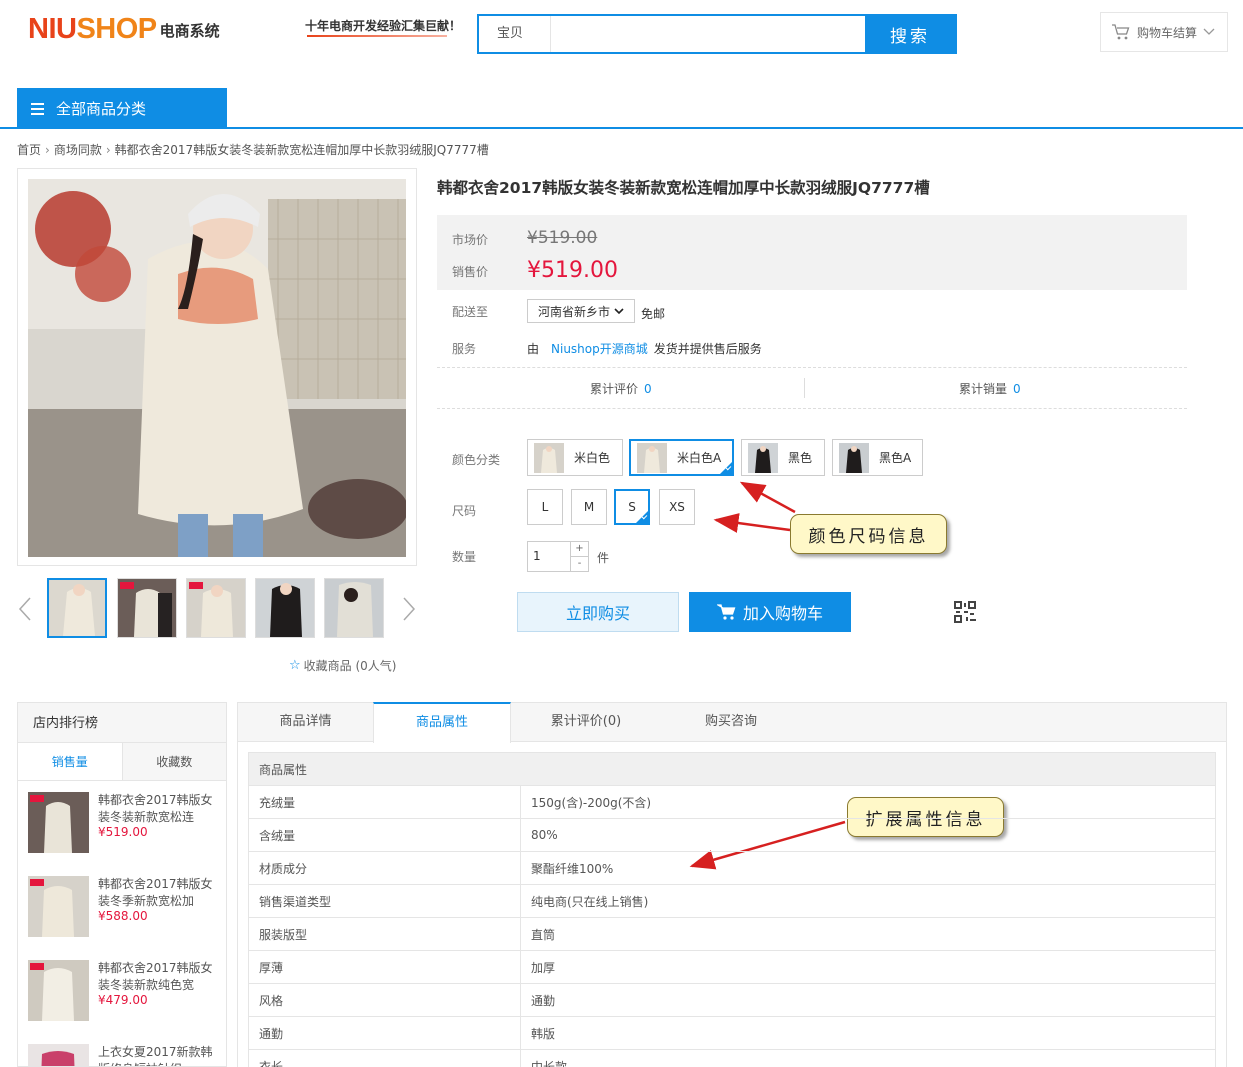 The width and height of the screenshot is (1243, 1067). I want to click on sales-count: 0, so click(1017, 389).